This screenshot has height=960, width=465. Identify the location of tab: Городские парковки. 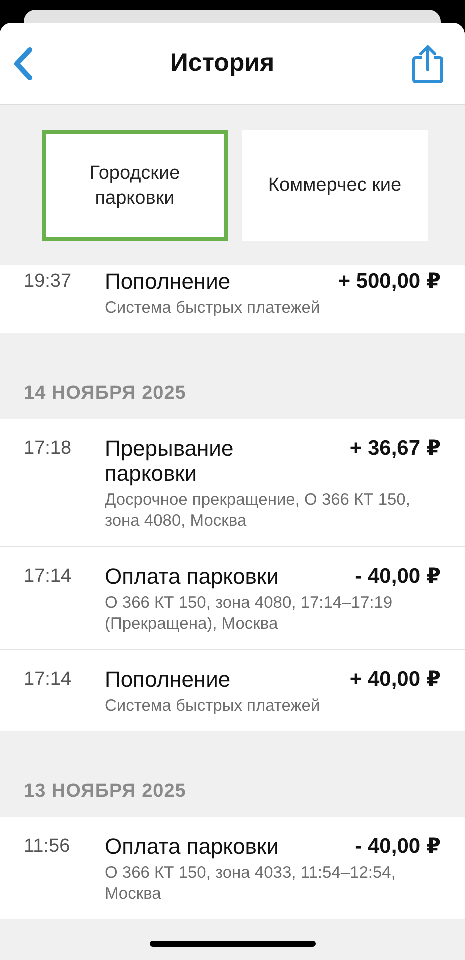
(135, 185).